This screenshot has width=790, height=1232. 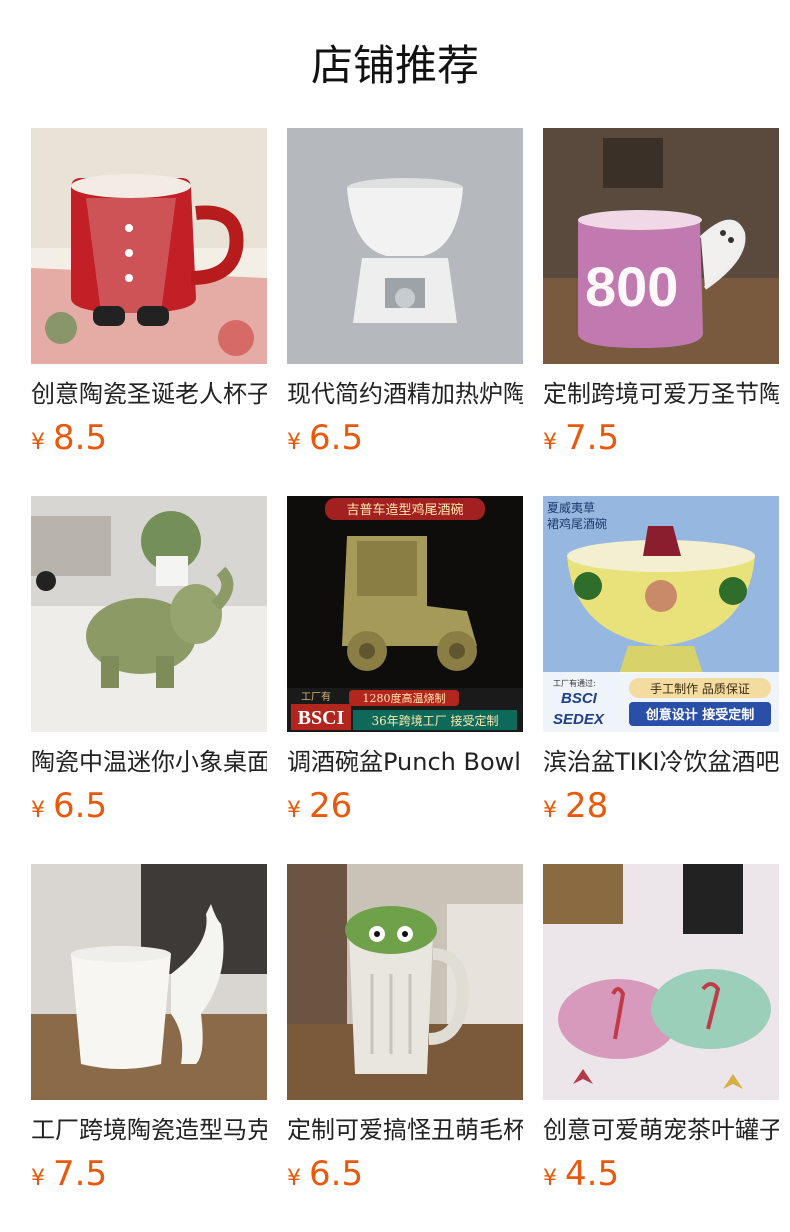 I want to click on product-card-alcohol-burner: 现代简约酒精加热炉陶瓷 ¥6.5, so click(x=405, y=294).